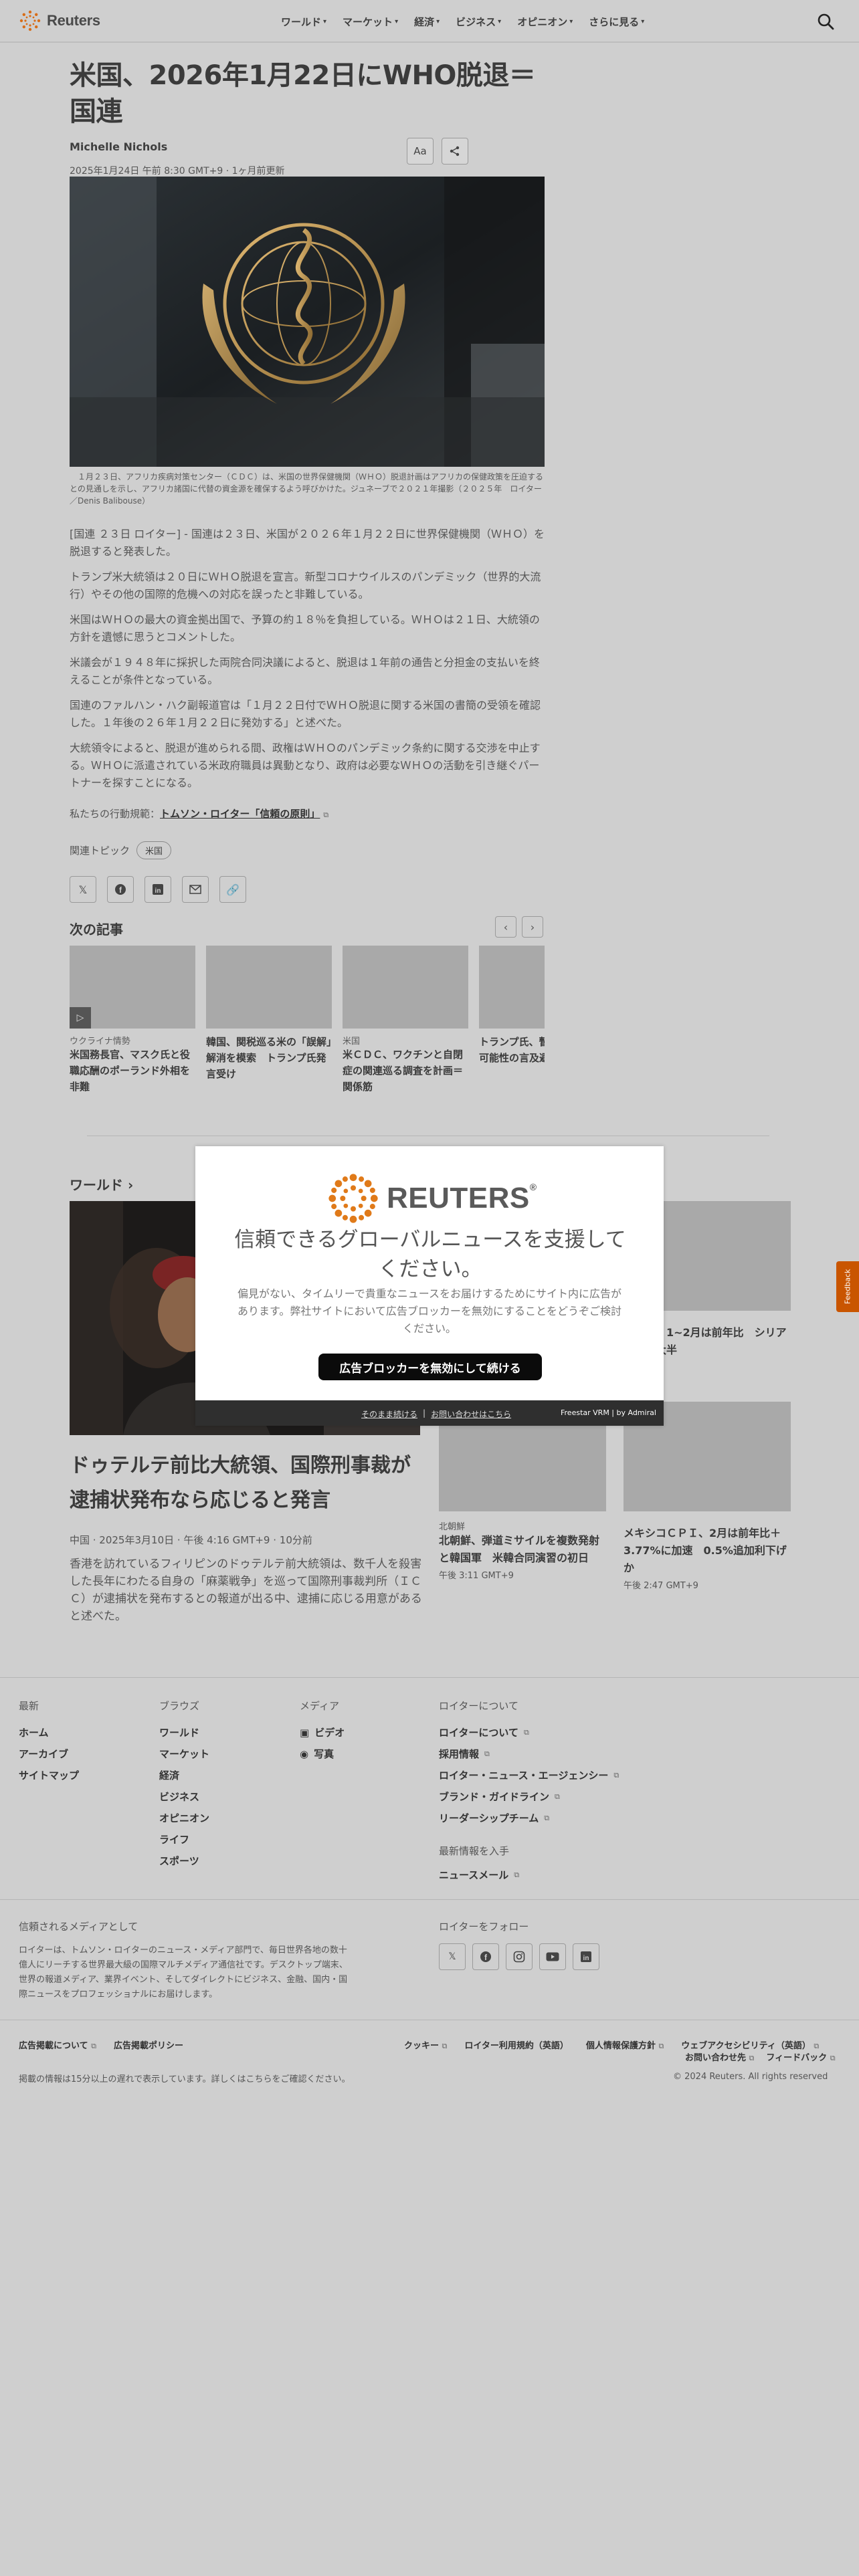  Describe the element at coordinates (196, 890) in the screenshot. I see `email-icon` at that location.